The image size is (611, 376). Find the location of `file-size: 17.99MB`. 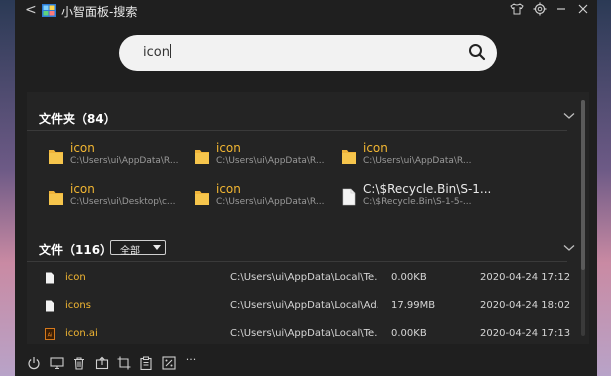

file-size: 17.99MB is located at coordinates (413, 305).